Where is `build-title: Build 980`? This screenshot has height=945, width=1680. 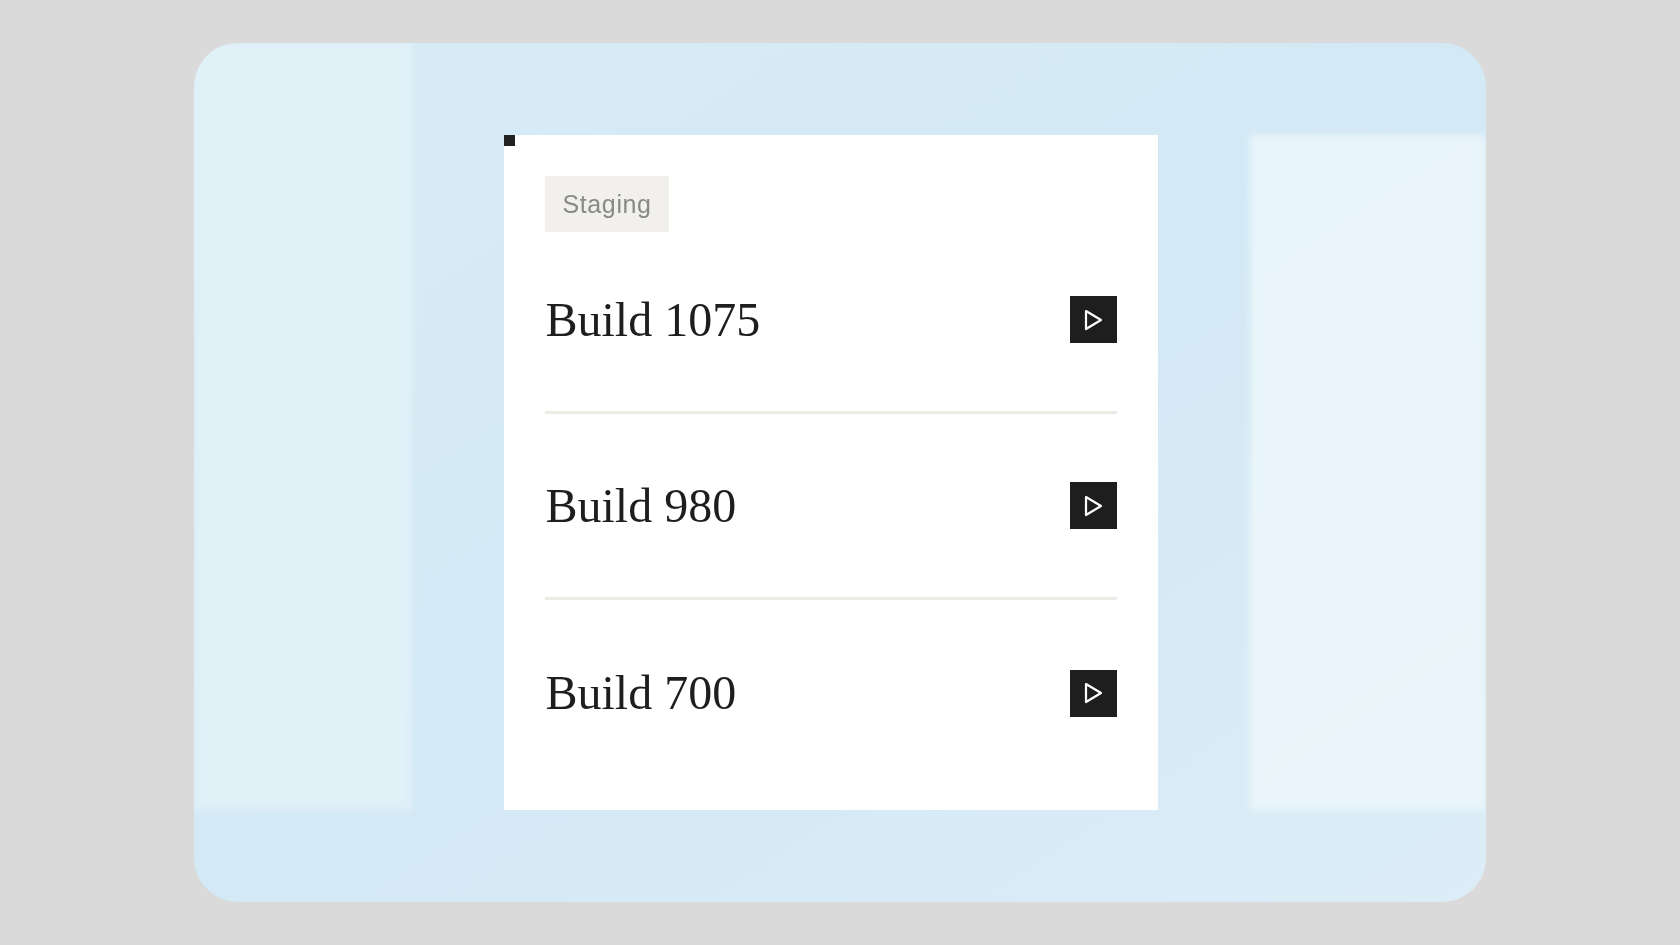 build-title: Build 980 is located at coordinates (641, 505).